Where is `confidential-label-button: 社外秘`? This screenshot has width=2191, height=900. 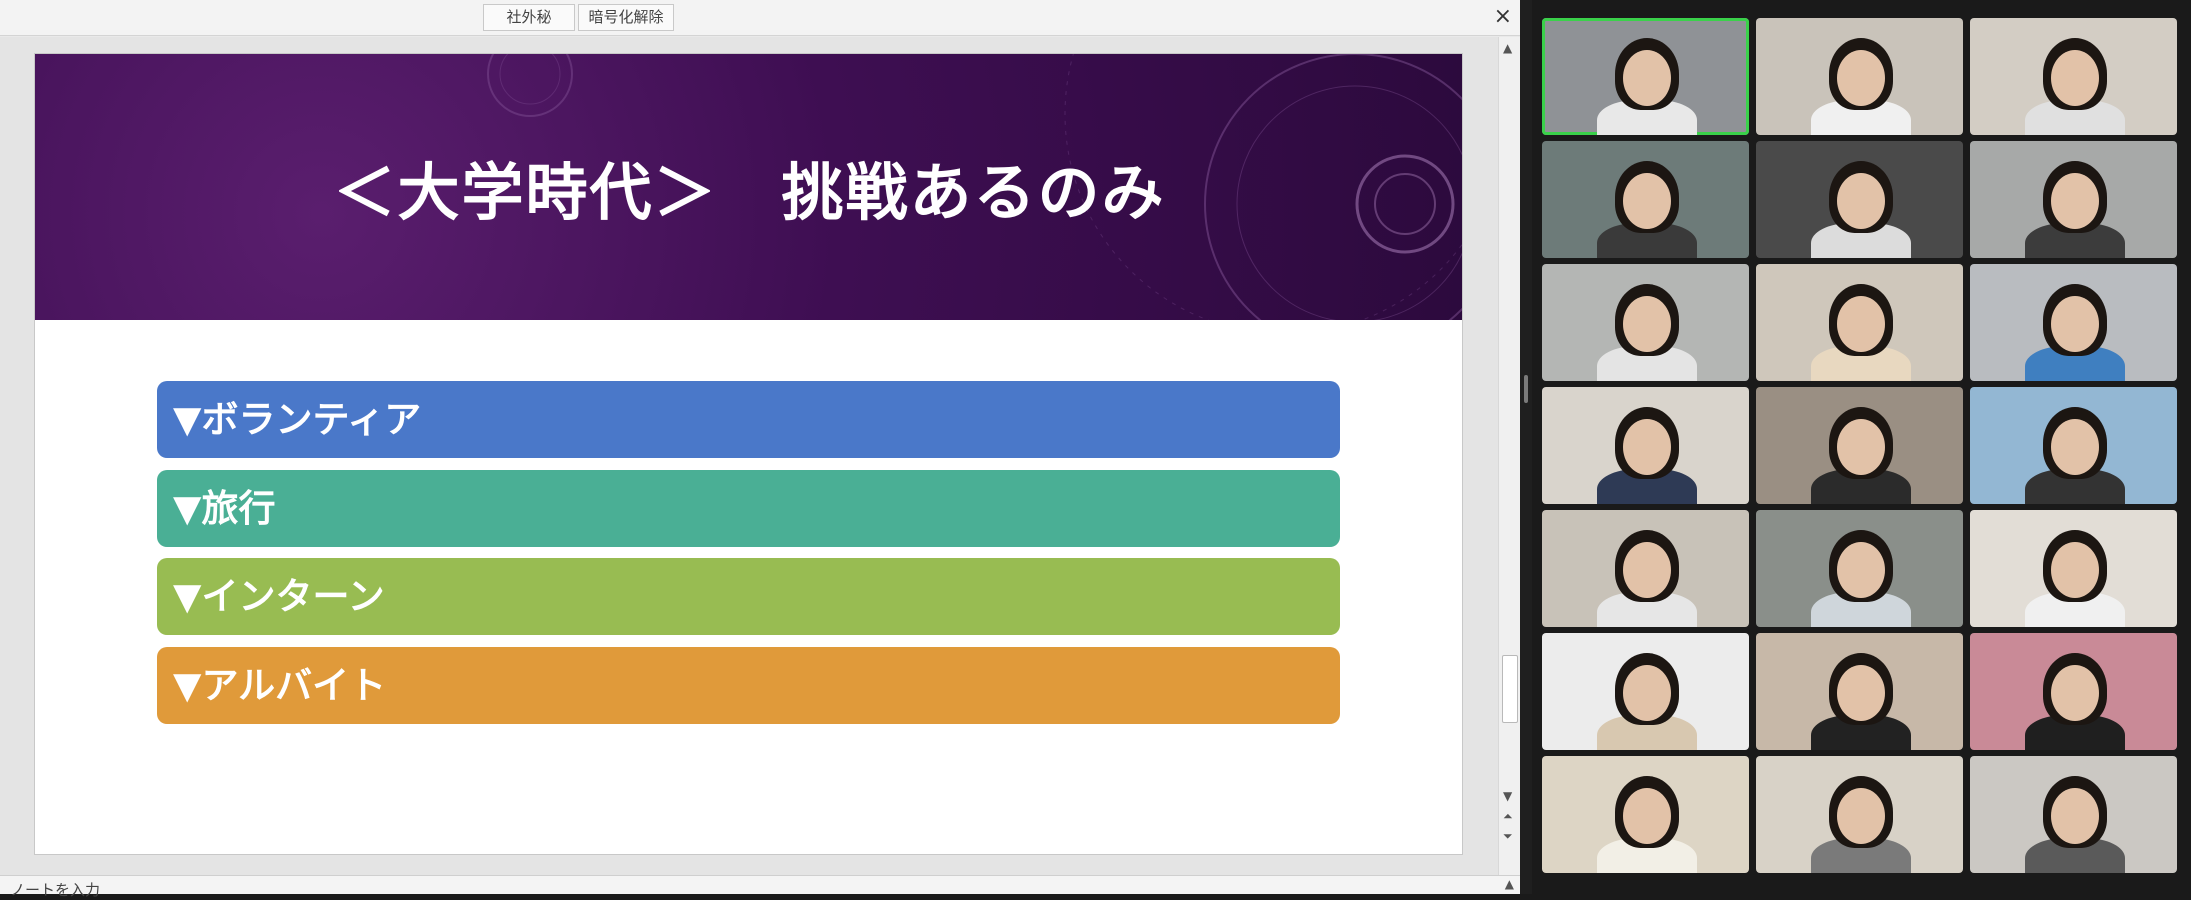
confidential-label-button: 社外秘 is located at coordinates (529, 17).